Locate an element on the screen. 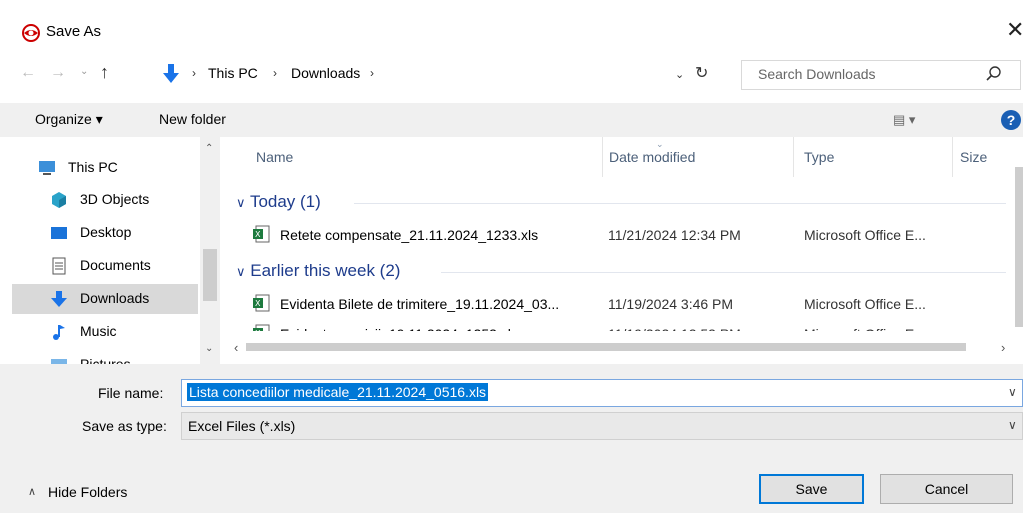  column-header-size: Size is located at coordinates (973, 157).